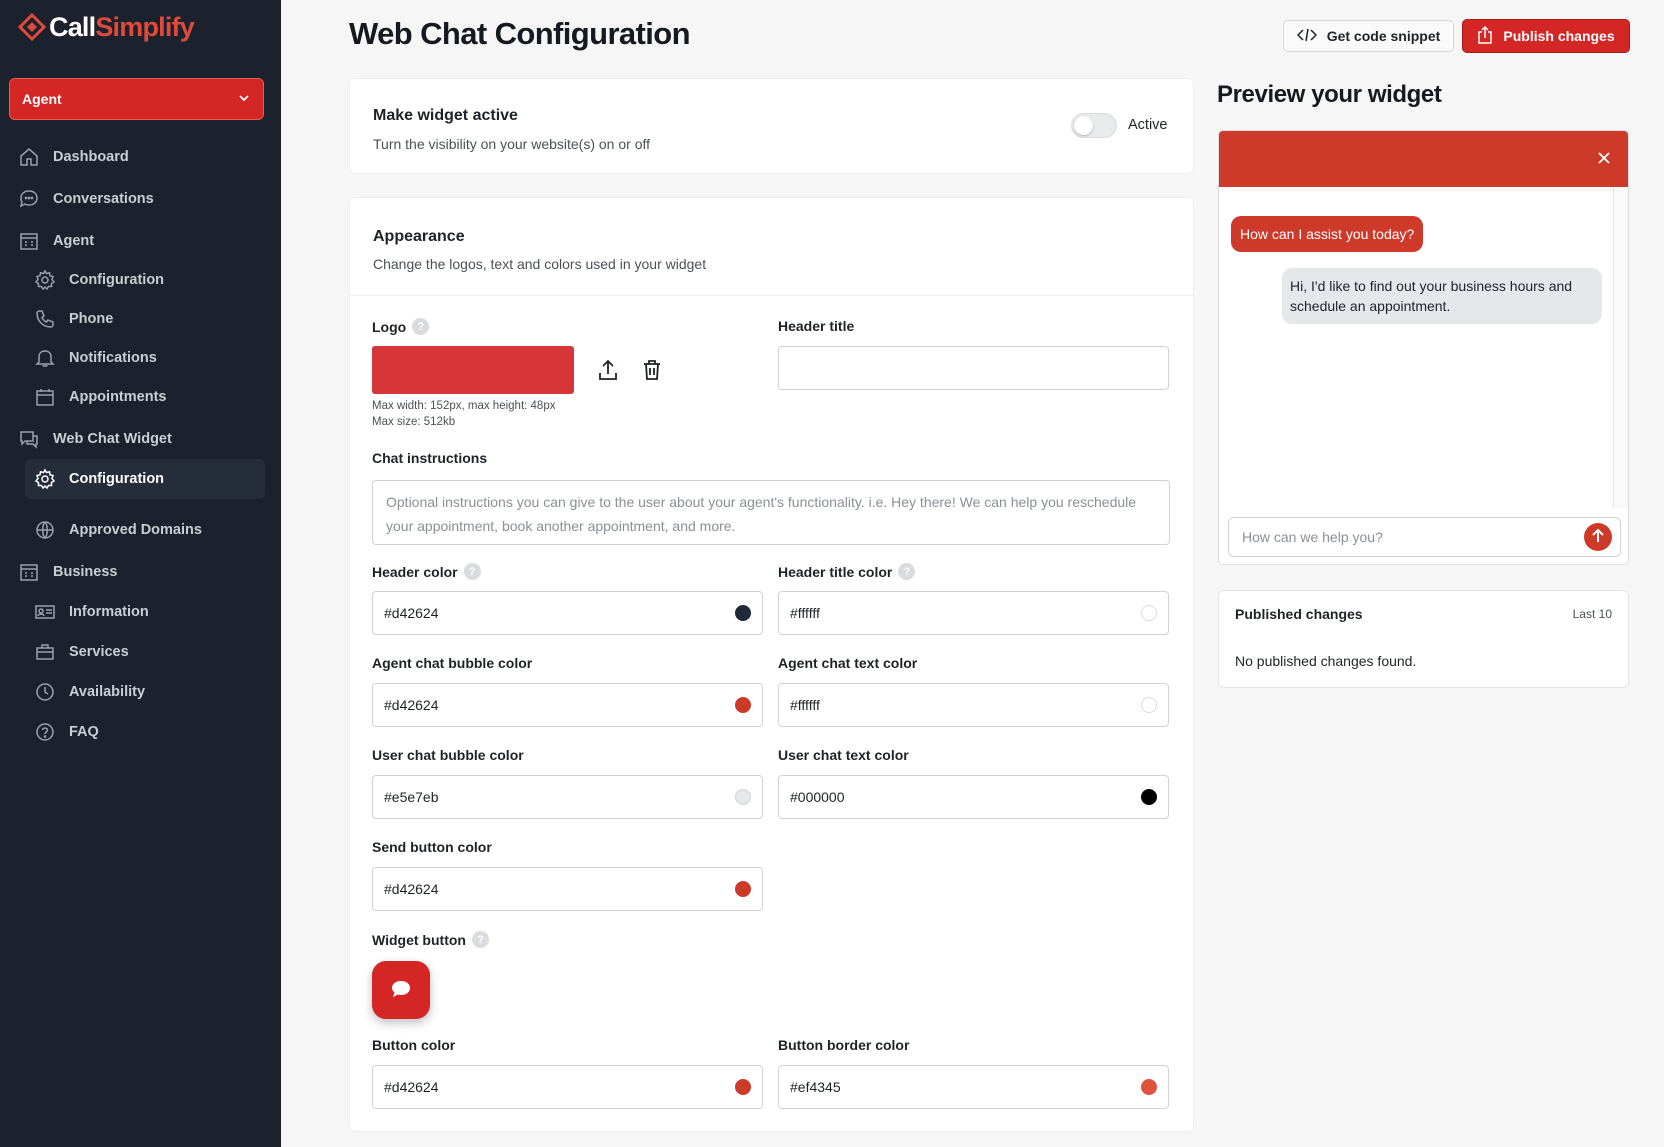 The height and width of the screenshot is (1147, 1664). Describe the element at coordinates (45, 652) in the screenshot. I see `briefcase-icon` at that location.